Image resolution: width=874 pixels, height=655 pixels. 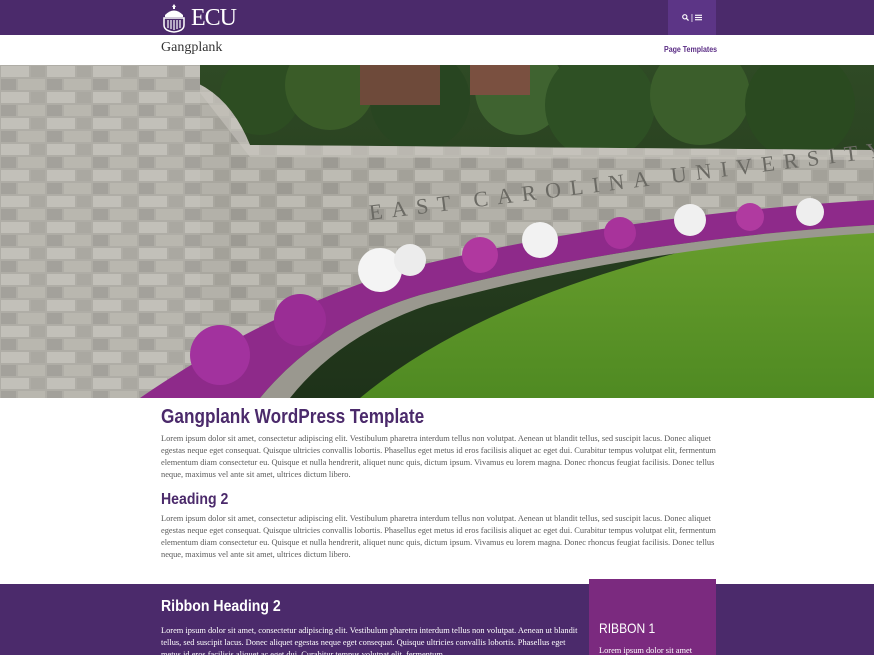 What do you see at coordinates (437, 50) in the screenshot?
I see `site-subheader` at bounding box center [437, 50].